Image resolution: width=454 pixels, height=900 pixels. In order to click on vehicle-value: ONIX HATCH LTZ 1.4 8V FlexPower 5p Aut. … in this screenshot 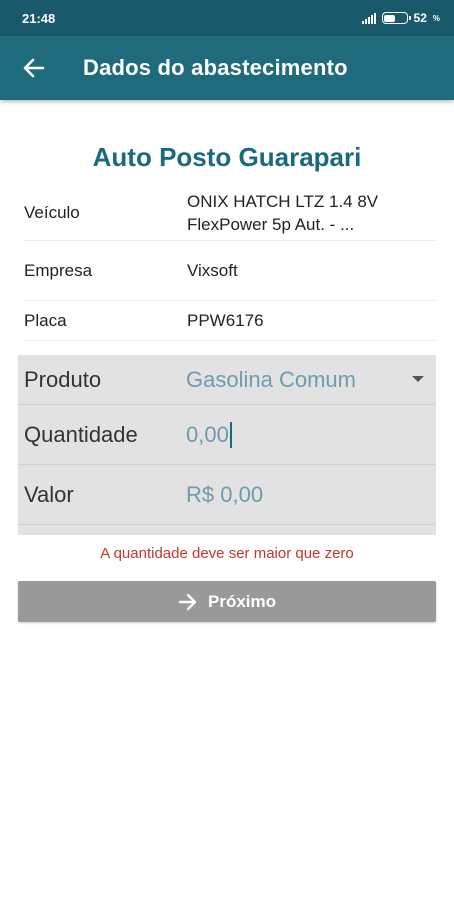, I will do `click(283, 213)`.